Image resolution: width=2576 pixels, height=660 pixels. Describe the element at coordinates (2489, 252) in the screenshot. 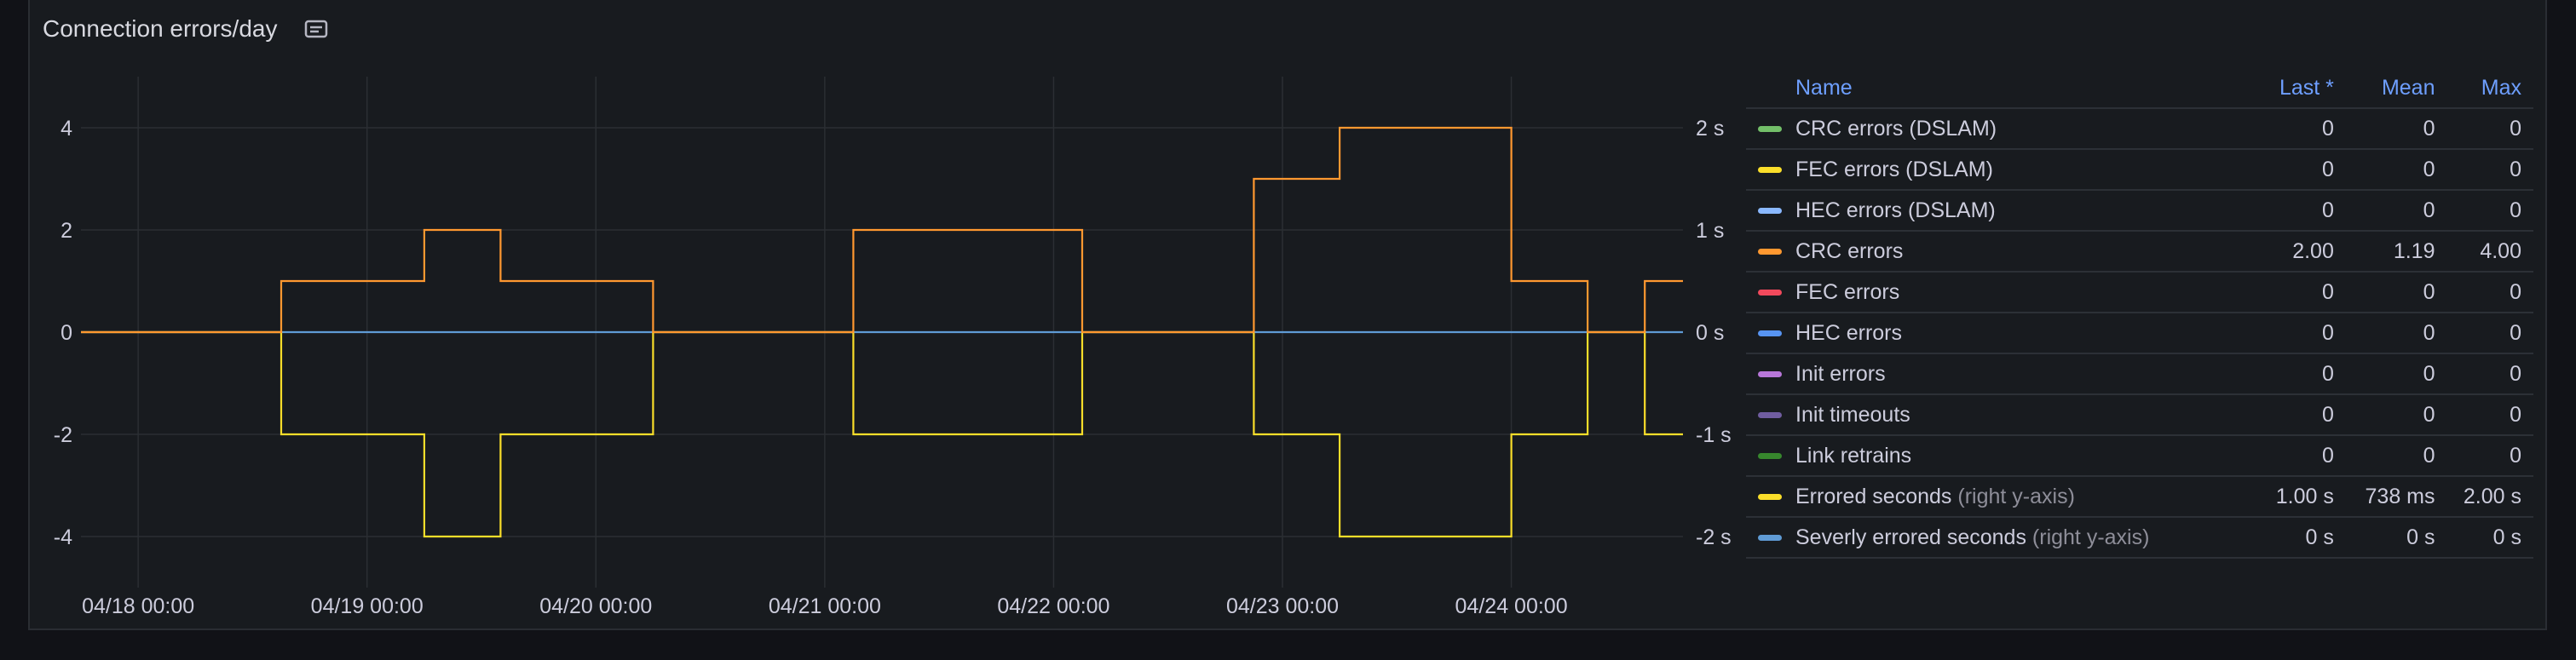

I see `legend-max-value: 4.00` at that location.